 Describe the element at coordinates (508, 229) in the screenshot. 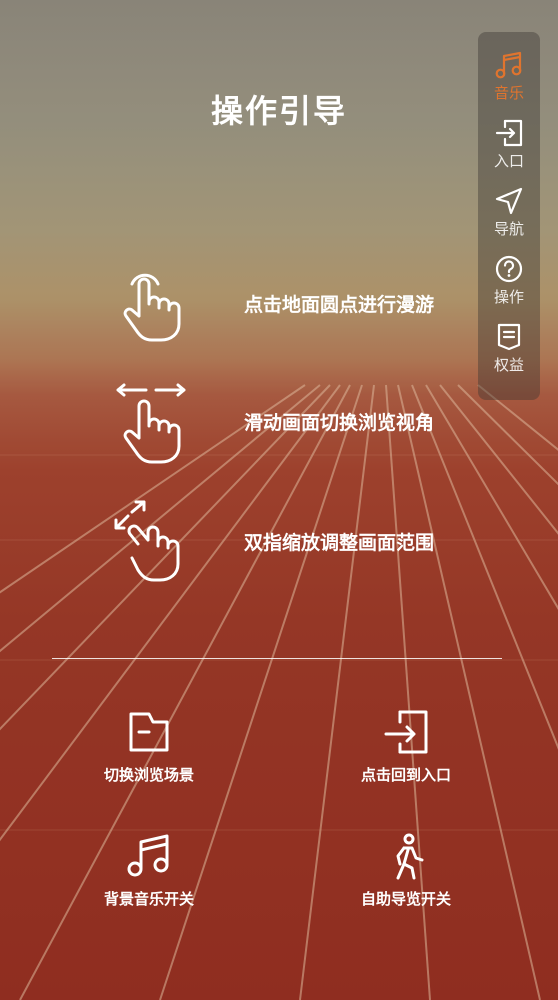

I see `sidebar-label-navigation: 导航` at that location.